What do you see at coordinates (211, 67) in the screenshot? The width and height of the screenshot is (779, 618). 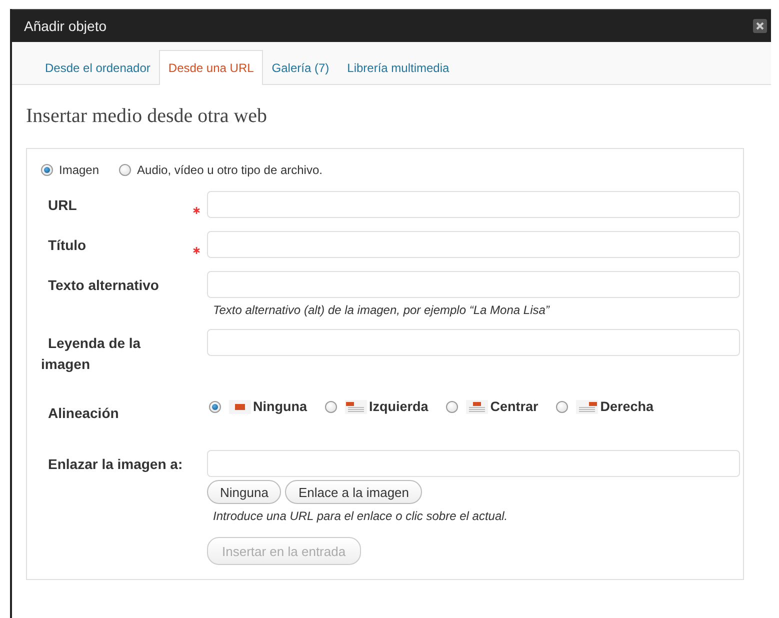 I see `tab: Desde una URL` at bounding box center [211, 67].